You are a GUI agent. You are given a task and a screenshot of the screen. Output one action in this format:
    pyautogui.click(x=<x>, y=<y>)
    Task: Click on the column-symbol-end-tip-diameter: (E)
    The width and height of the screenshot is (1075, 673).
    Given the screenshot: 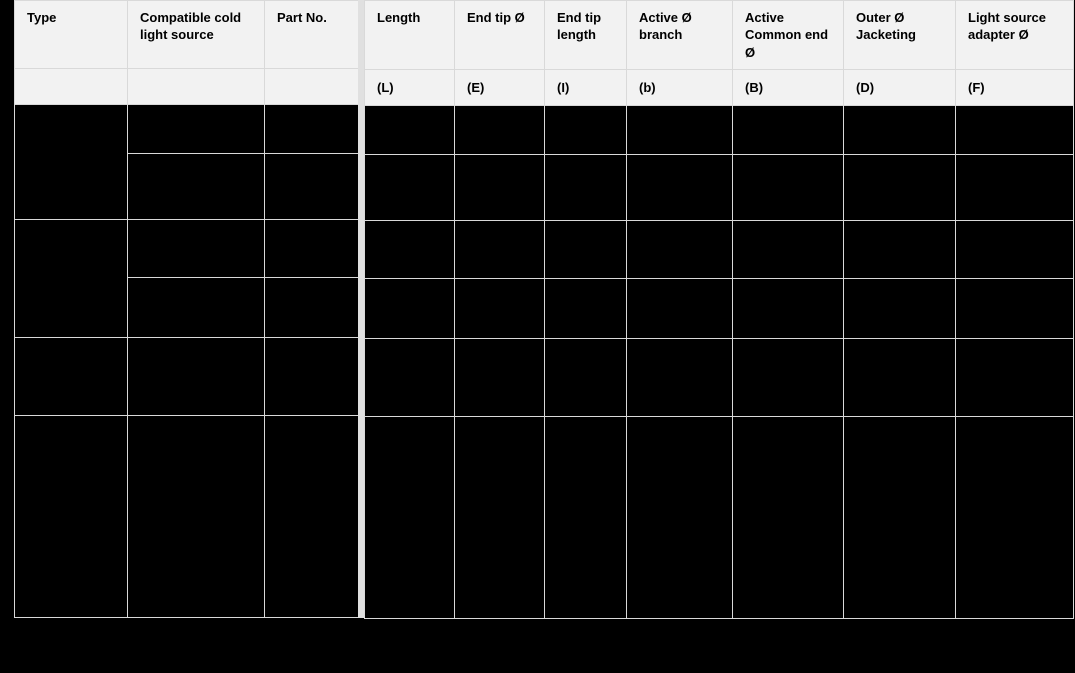 What is the action you would take?
    pyautogui.click(x=499, y=87)
    